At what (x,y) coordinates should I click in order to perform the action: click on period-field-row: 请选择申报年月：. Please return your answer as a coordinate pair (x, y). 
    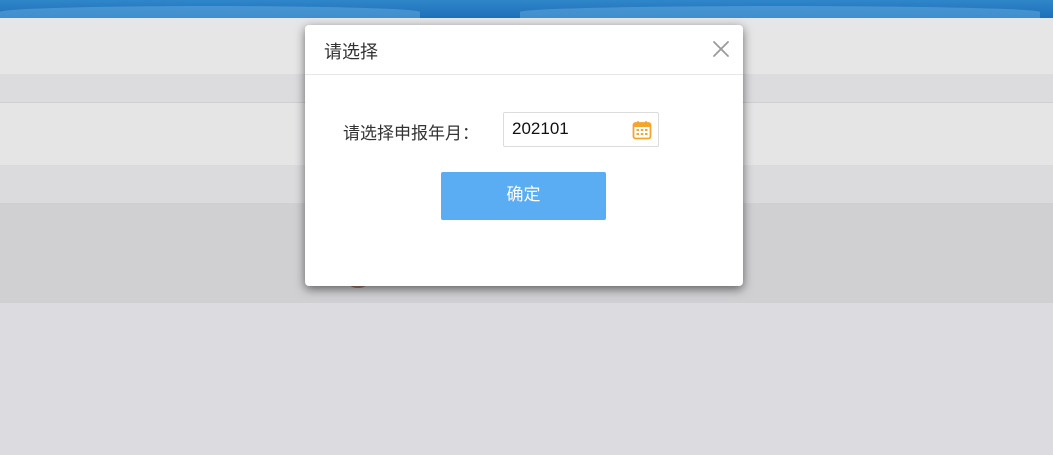
    Looking at the image, I should click on (524, 130).